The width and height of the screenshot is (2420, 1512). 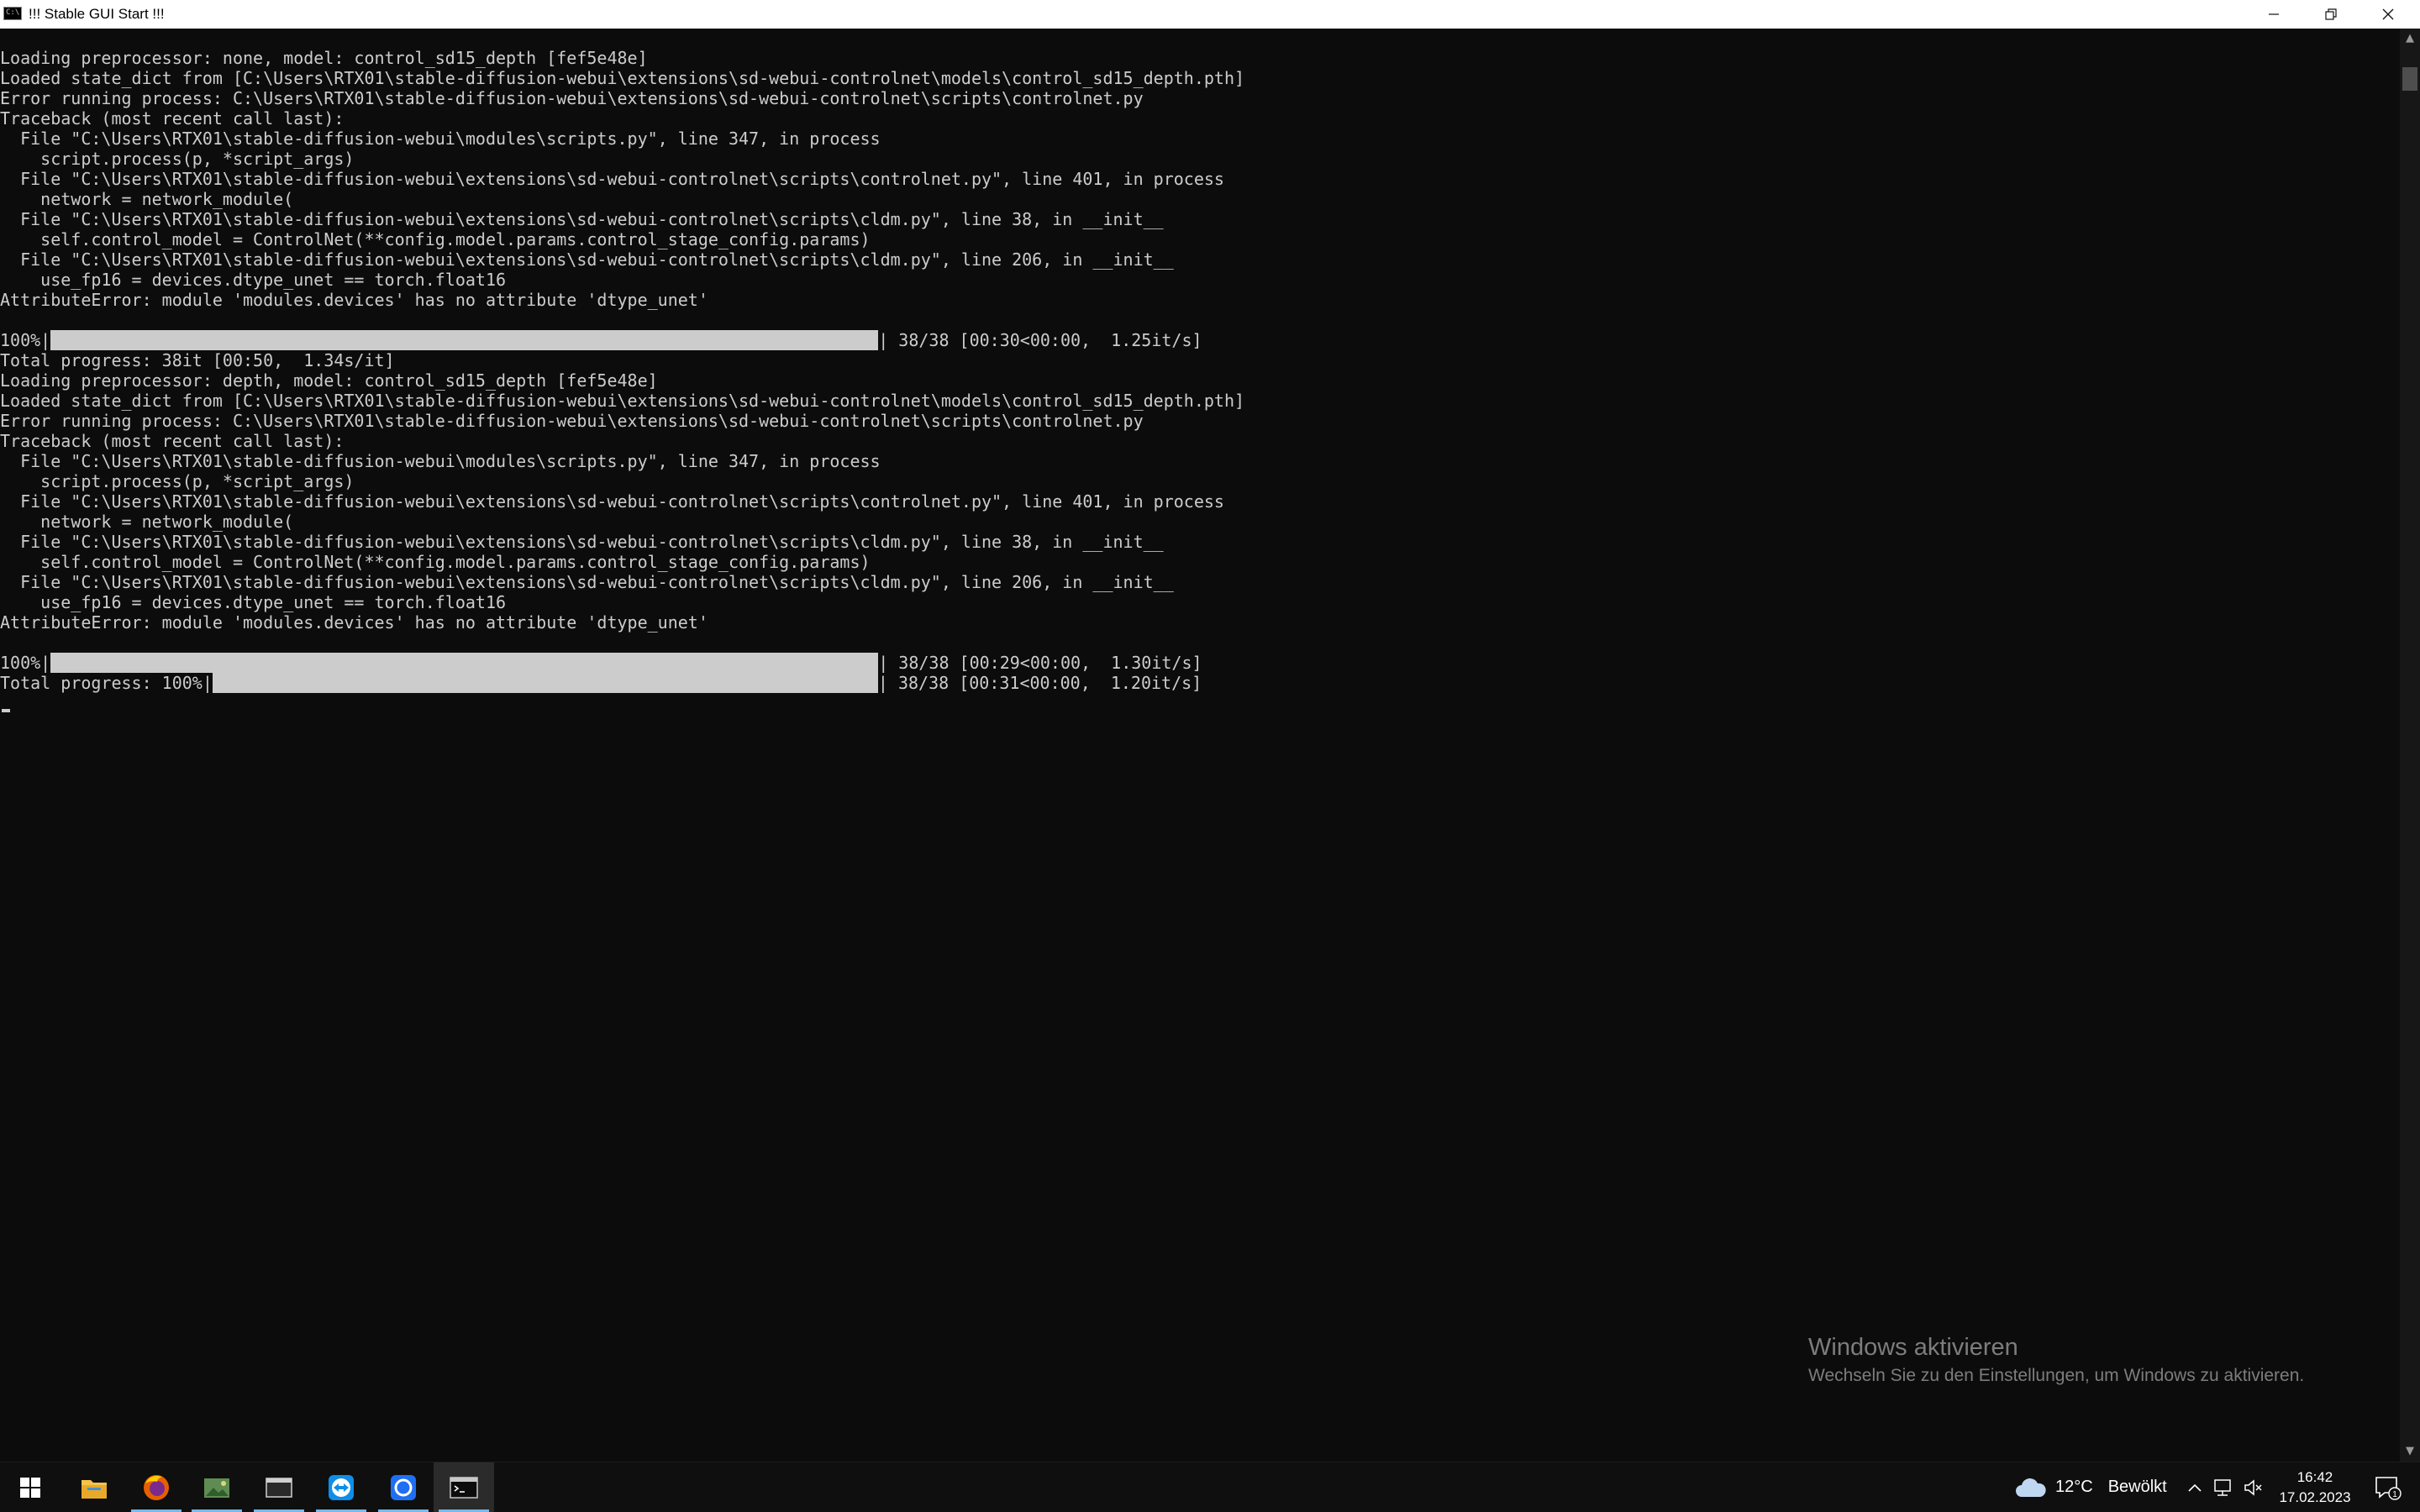 I want to click on progress-bar-line: 100%| | 38/38 [00:30<00:00, 1.25it/s], so click(x=1197, y=340).